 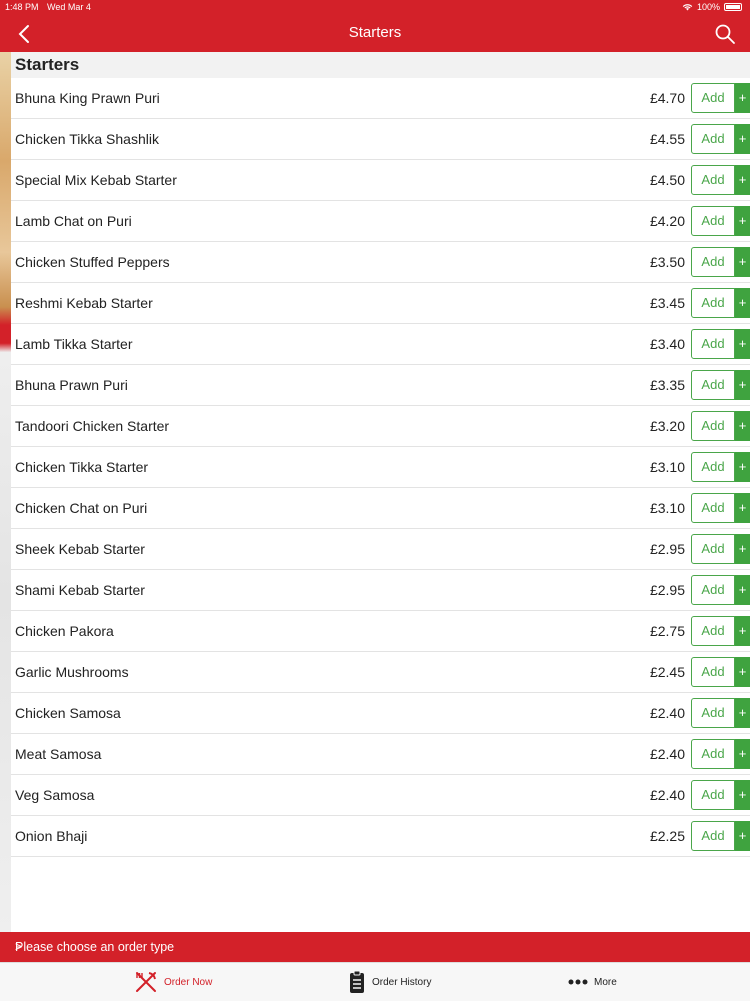 What do you see at coordinates (375, 947) in the screenshot?
I see `order-type-bar: Please choose an order type >` at bounding box center [375, 947].